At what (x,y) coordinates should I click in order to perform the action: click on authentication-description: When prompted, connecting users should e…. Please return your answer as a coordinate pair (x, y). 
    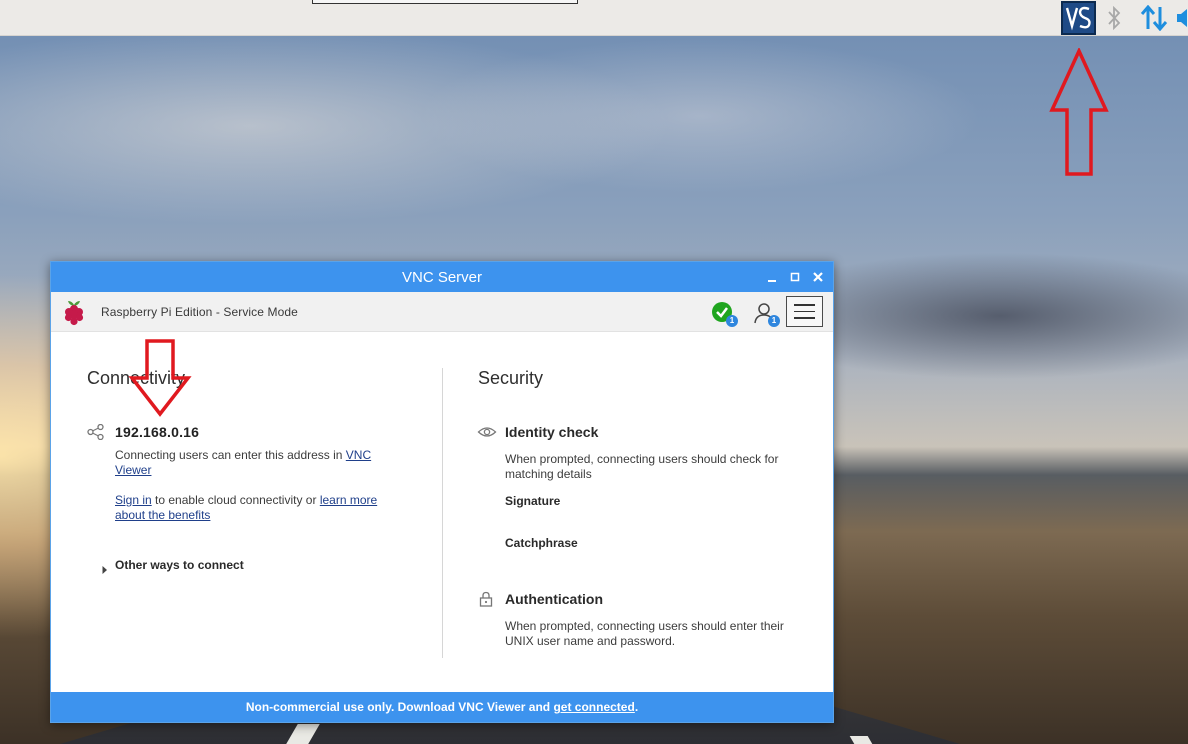
    Looking at the image, I should click on (644, 633).